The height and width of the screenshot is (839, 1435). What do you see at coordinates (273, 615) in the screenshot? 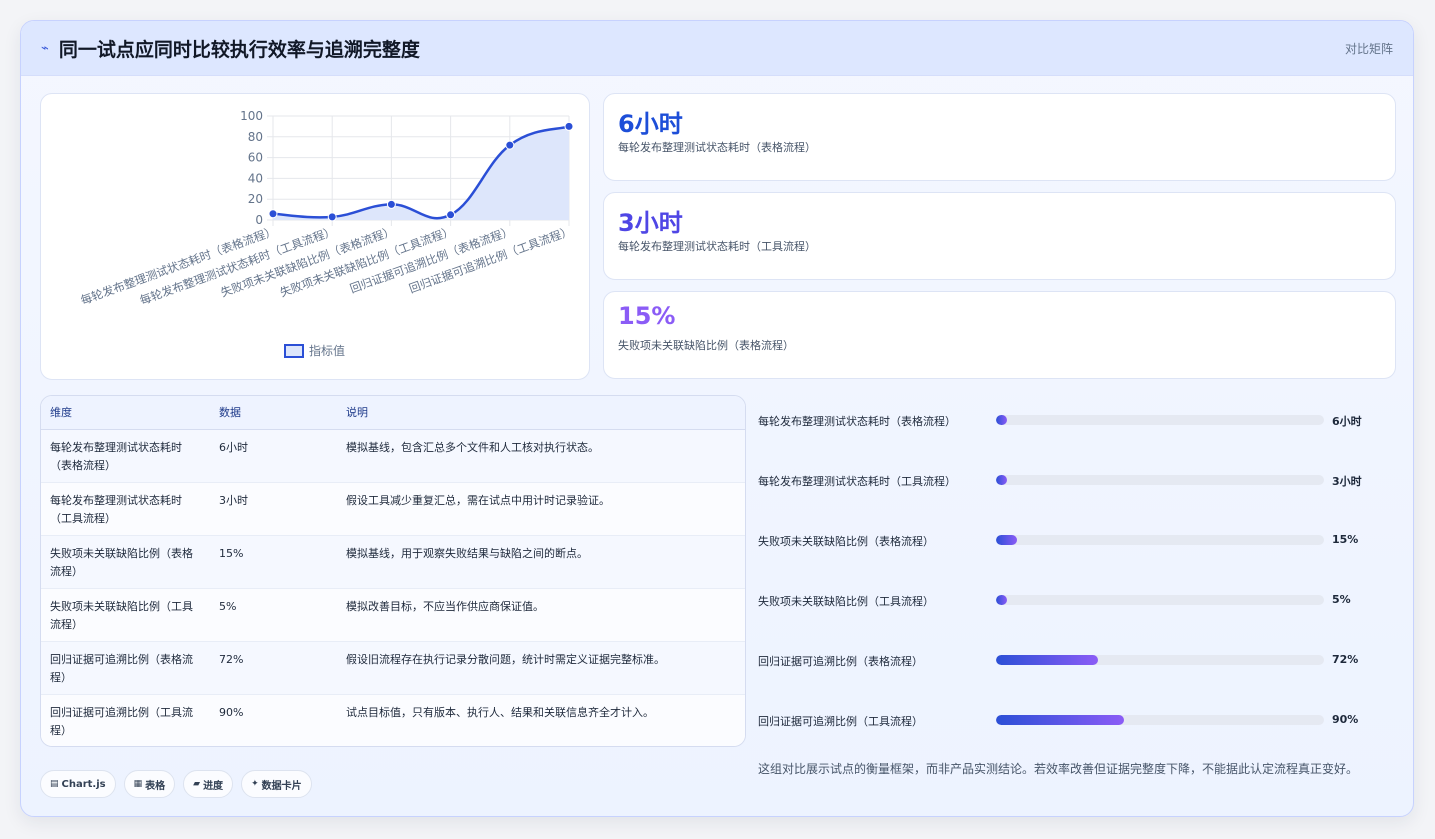
I see `data-cell: 5%` at bounding box center [273, 615].